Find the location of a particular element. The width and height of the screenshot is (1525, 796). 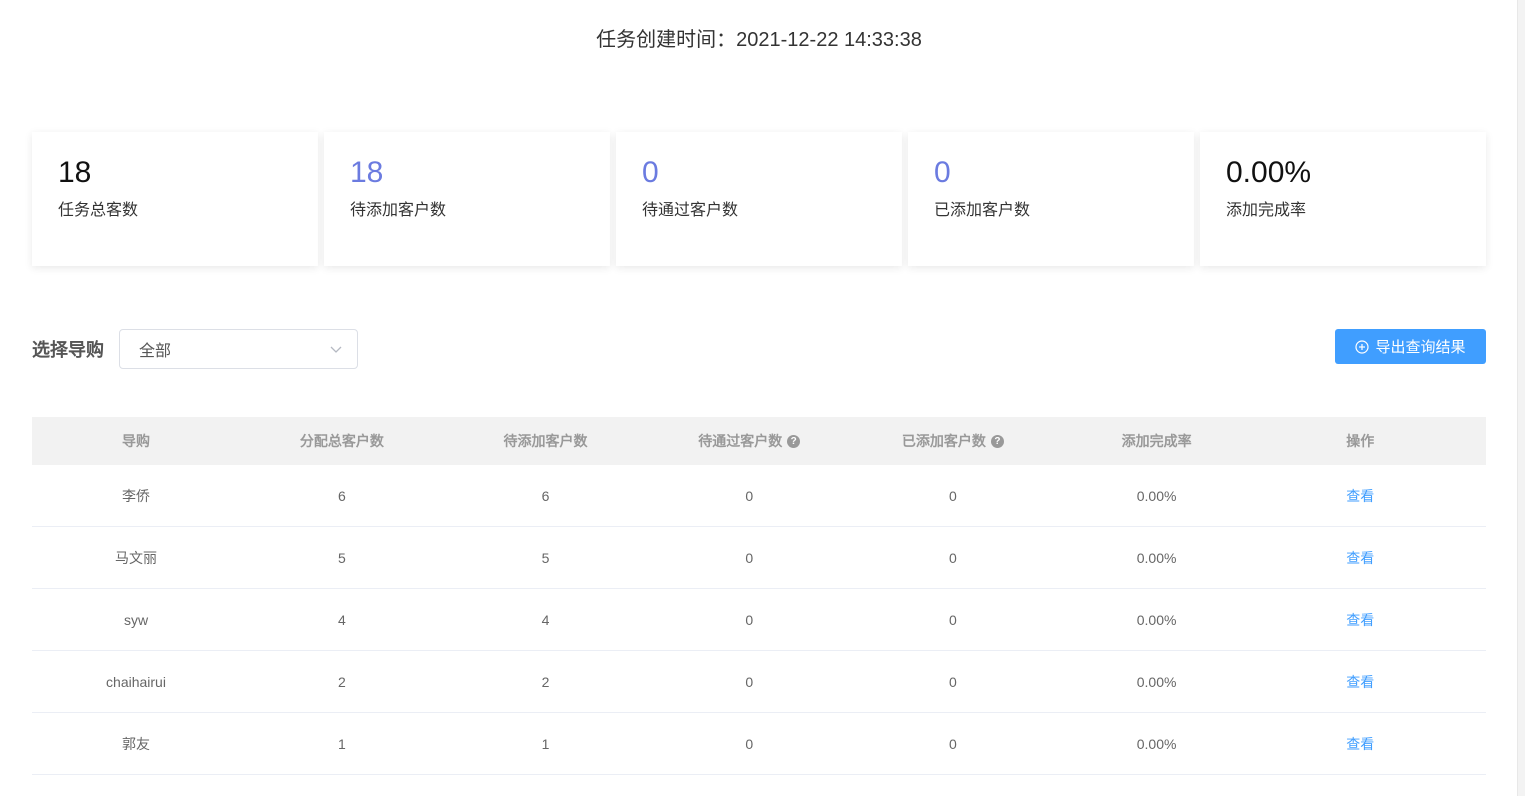

cell-pending-add: 1 is located at coordinates (545, 743).